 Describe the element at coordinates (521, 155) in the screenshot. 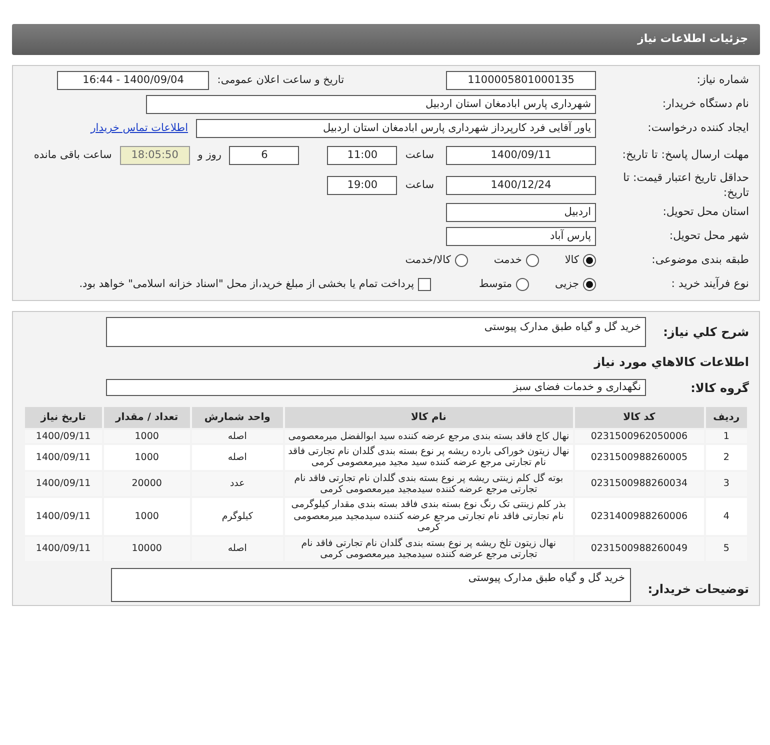

I see `date-value: 1400/09/11` at that location.